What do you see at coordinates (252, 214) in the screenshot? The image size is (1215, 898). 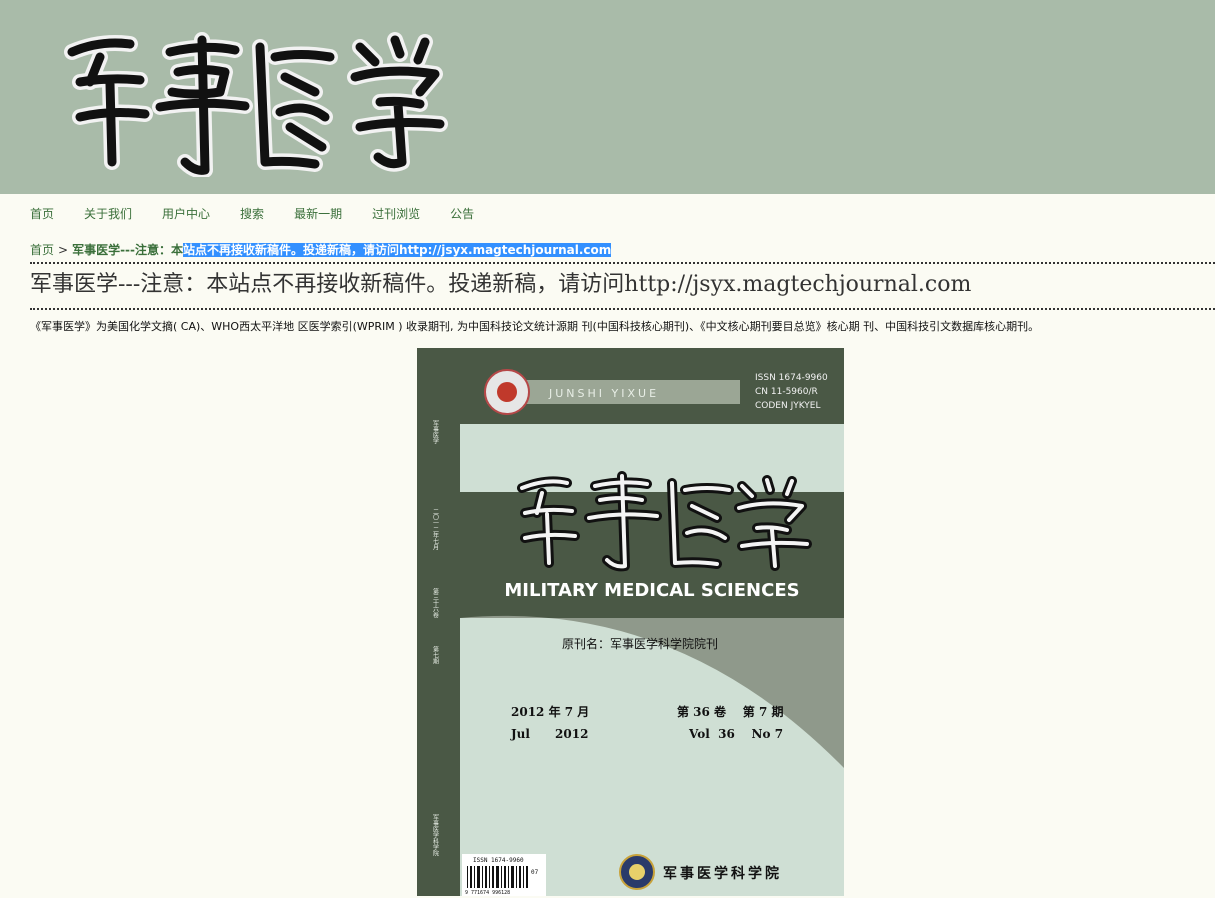 I see `nav-search: 搜索` at bounding box center [252, 214].